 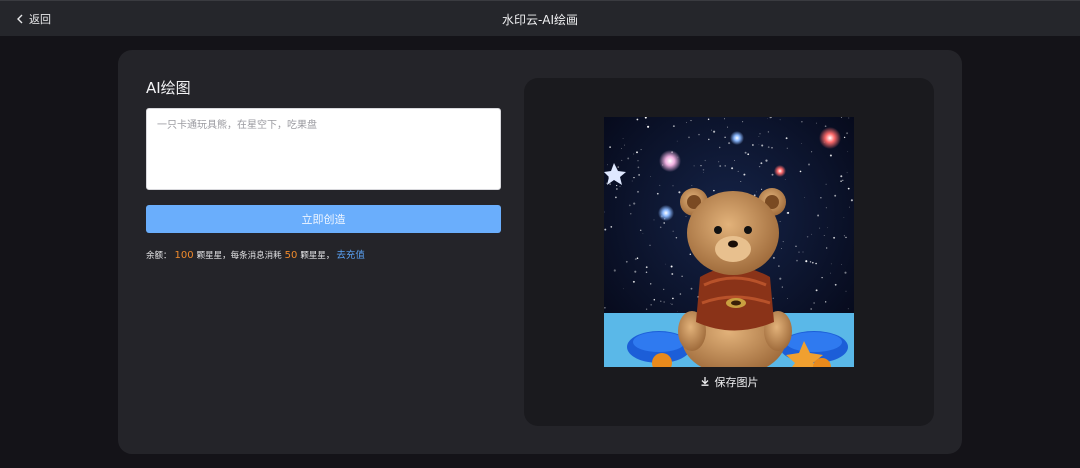 I want to click on top-bar: 返回 水印云-AI绘画, so click(x=540, y=18).